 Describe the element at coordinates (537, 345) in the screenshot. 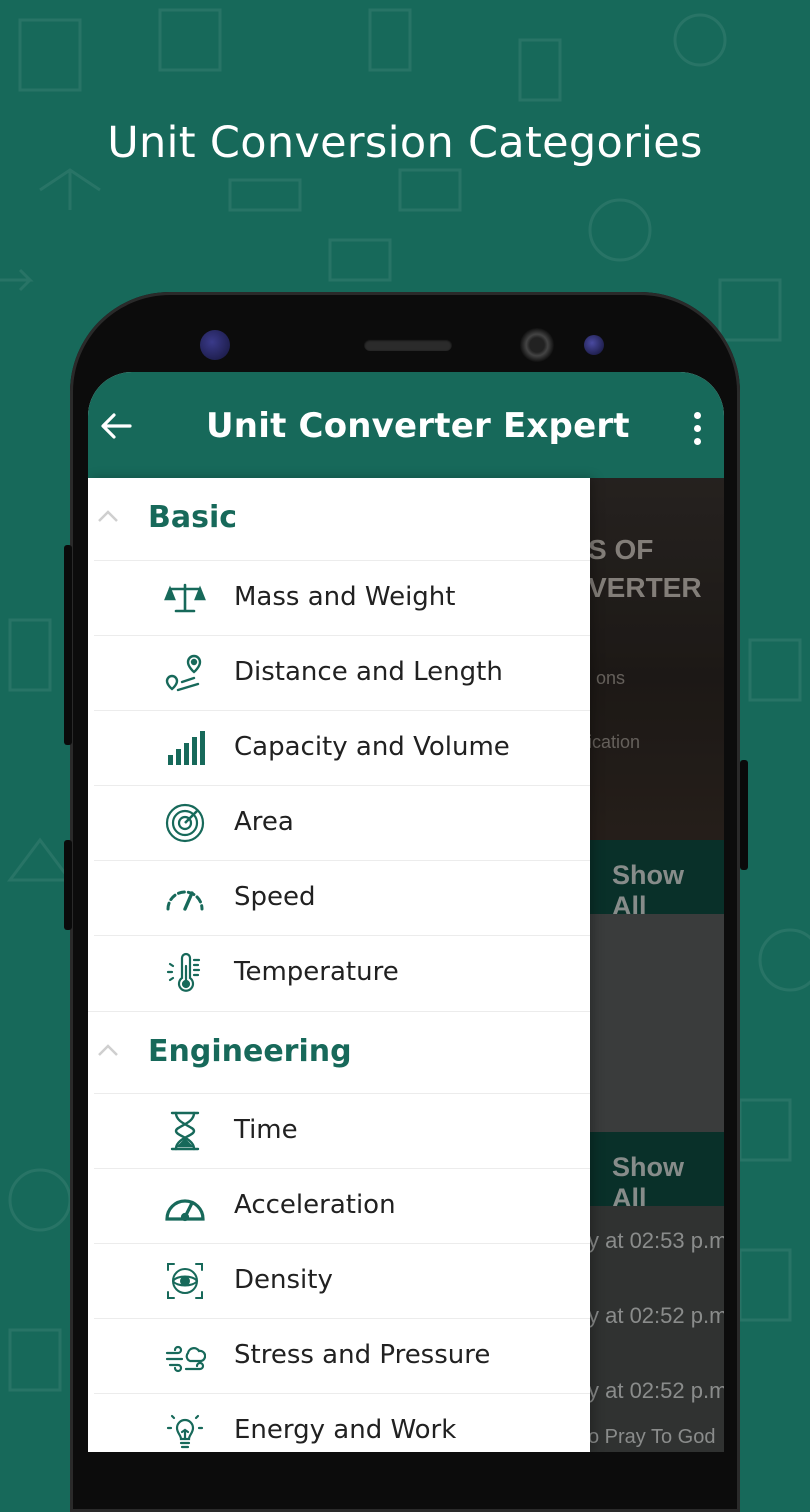

I see `front-camera` at that location.